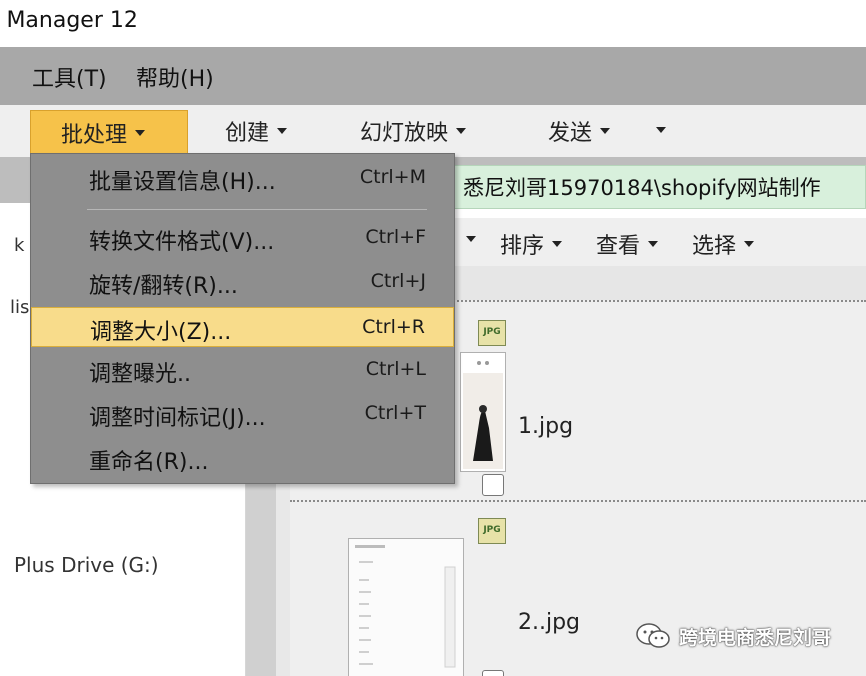 The height and width of the screenshot is (676, 866). I want to click on menu-item-label: 调整曝光.., so click(140, 374).